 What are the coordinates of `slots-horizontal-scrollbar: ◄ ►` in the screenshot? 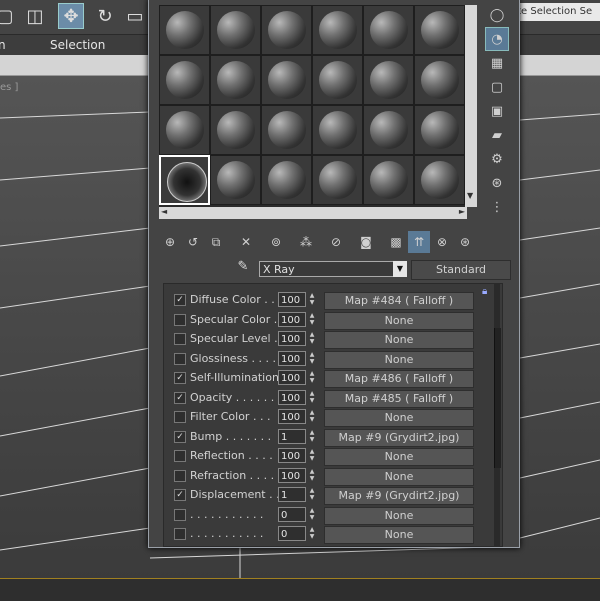 It's located at (313, 213).